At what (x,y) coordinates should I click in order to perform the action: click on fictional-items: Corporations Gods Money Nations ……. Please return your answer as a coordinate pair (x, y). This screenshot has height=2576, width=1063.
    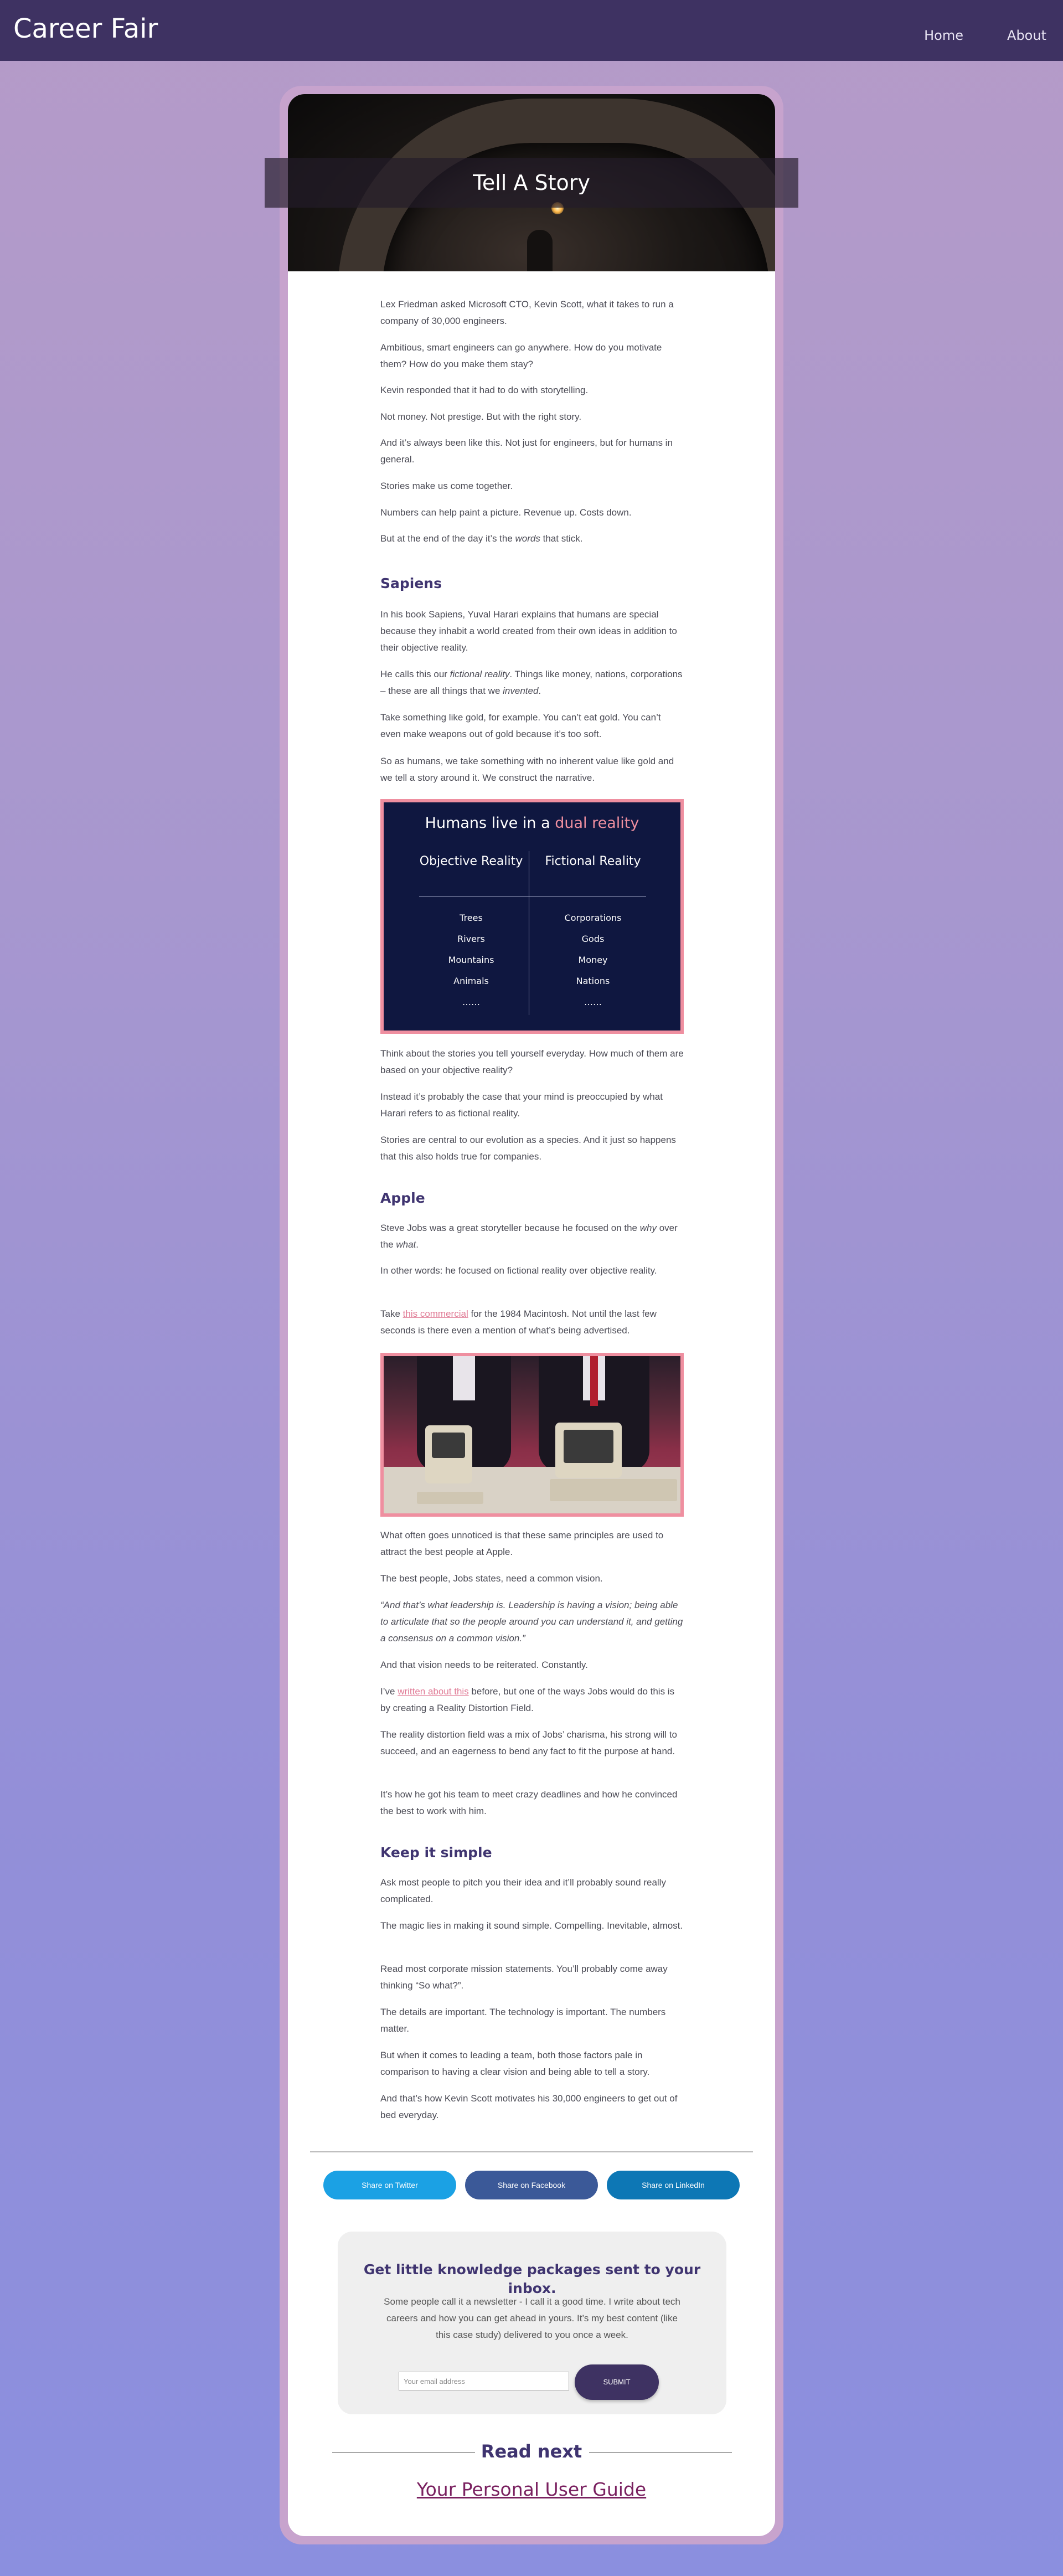
    Looking at the image, I should click on (593, 960).